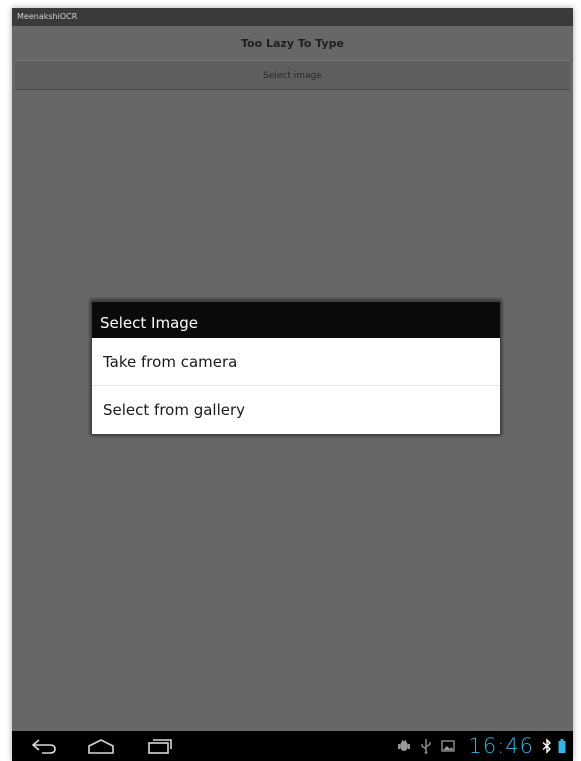 The image size is (581, 761). What do you see at coordinates (292, 75) in the screenshot?
I see `select-image-button: Select image` at bounding box center [292, 75].